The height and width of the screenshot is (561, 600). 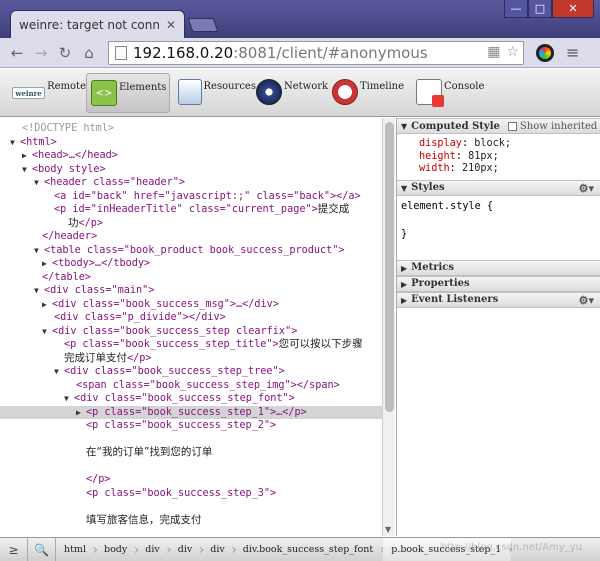 I want to click on elements-icon: <>, so click(x=104, y=93).